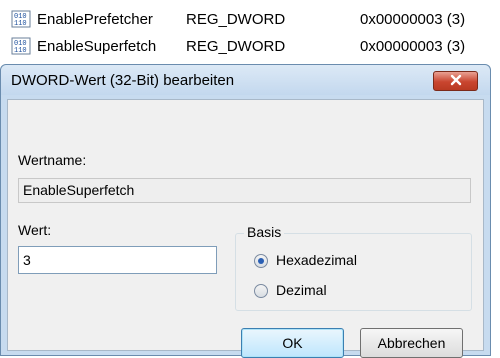 The height and width of the screenshot is (358, 500). I want to click on decimal-label: Dezimal, so click(301, 290).